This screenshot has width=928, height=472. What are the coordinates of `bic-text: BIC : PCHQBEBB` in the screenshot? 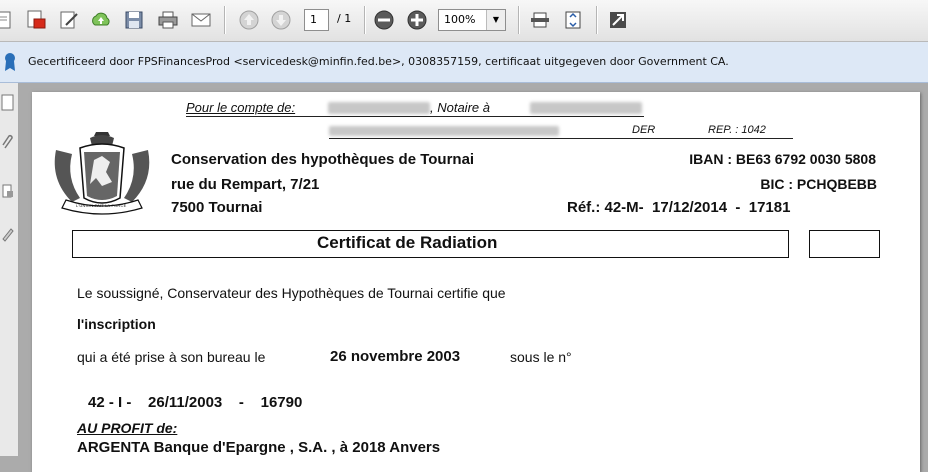 It's located at (818, 184).